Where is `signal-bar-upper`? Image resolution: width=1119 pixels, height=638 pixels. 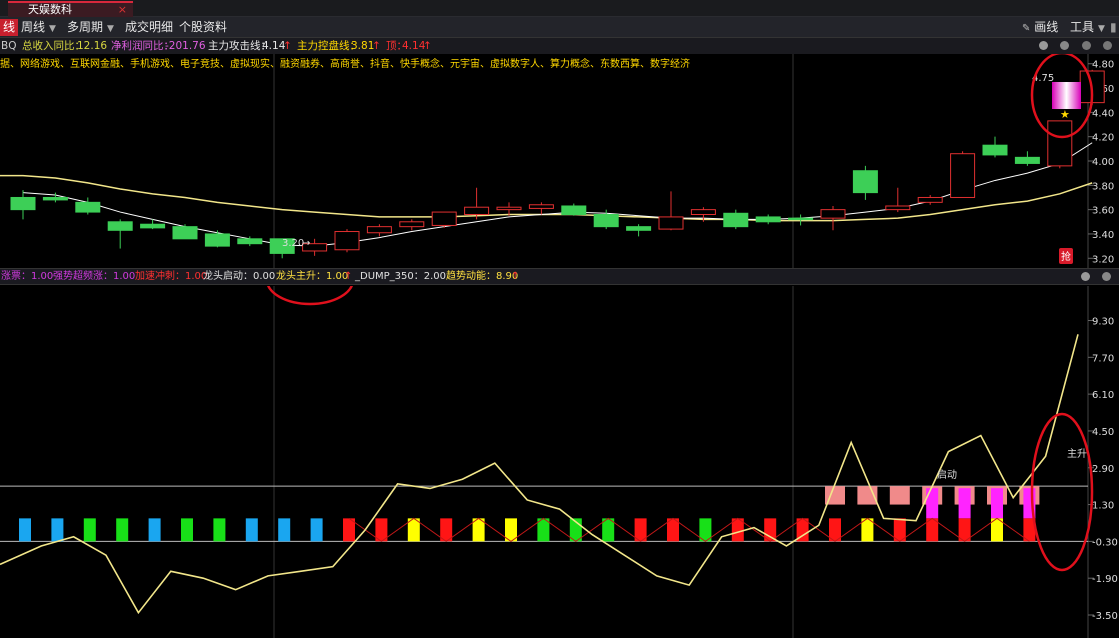 signal-bar-upper is located at coordinates (899, 495).